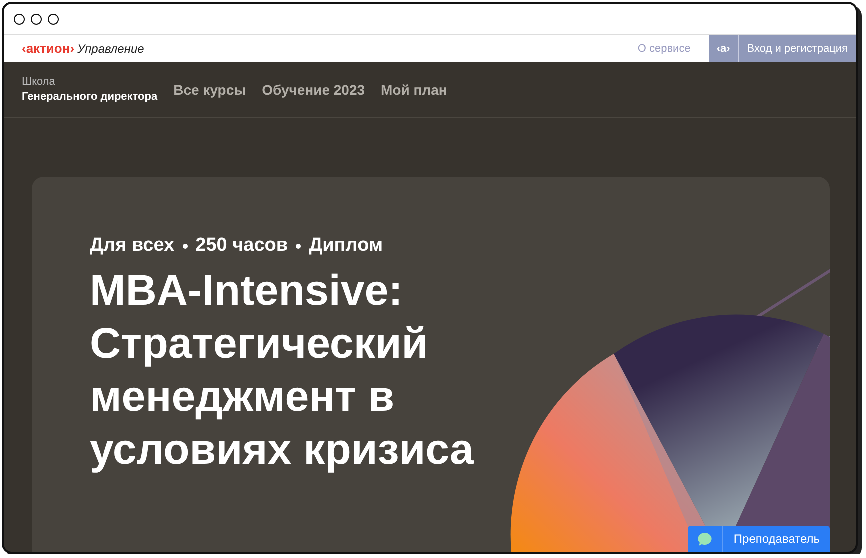  What do you see at coordinates (242, 246) in the screenshot?
I see `course-meta: 250 часов` at bounding box center [242, 246].